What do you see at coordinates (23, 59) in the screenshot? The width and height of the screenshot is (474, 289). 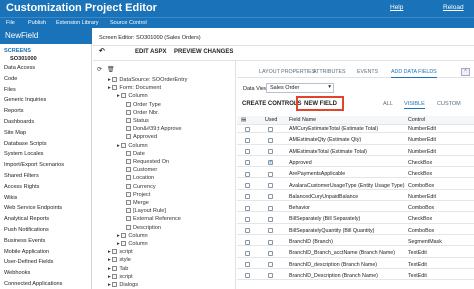 I see `nav-screen-id: SO301000` at bounding box center [23, 59].